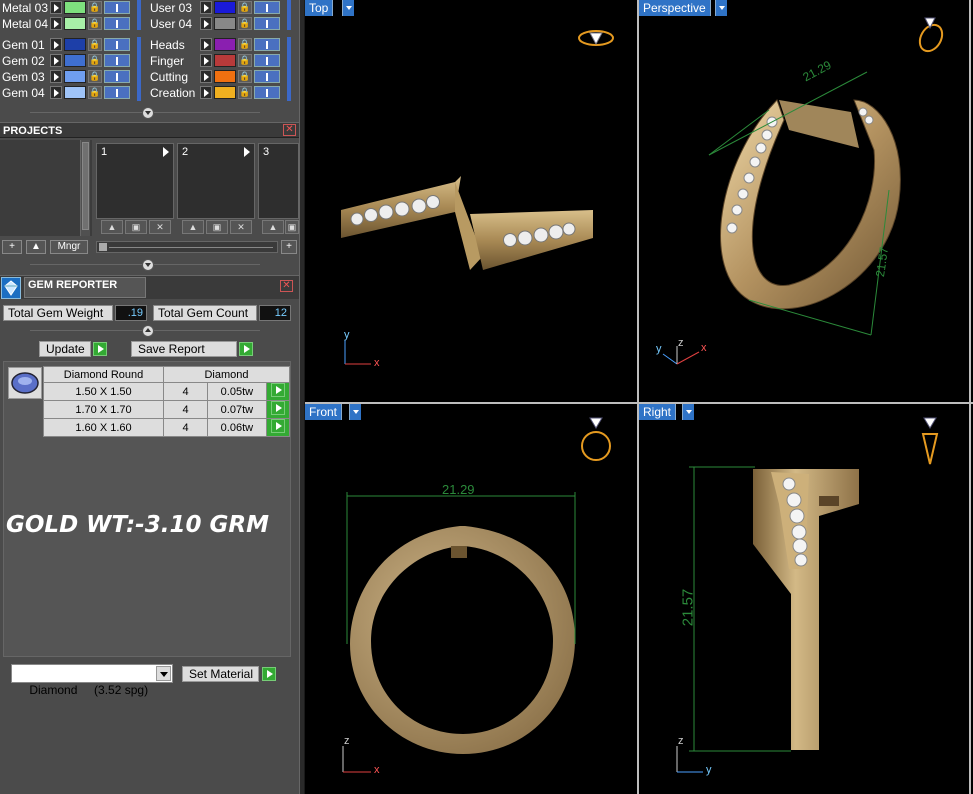 The width and height of the screenshot is (973, 794). I want to click on set-material-go-icon, so click(269, 674).